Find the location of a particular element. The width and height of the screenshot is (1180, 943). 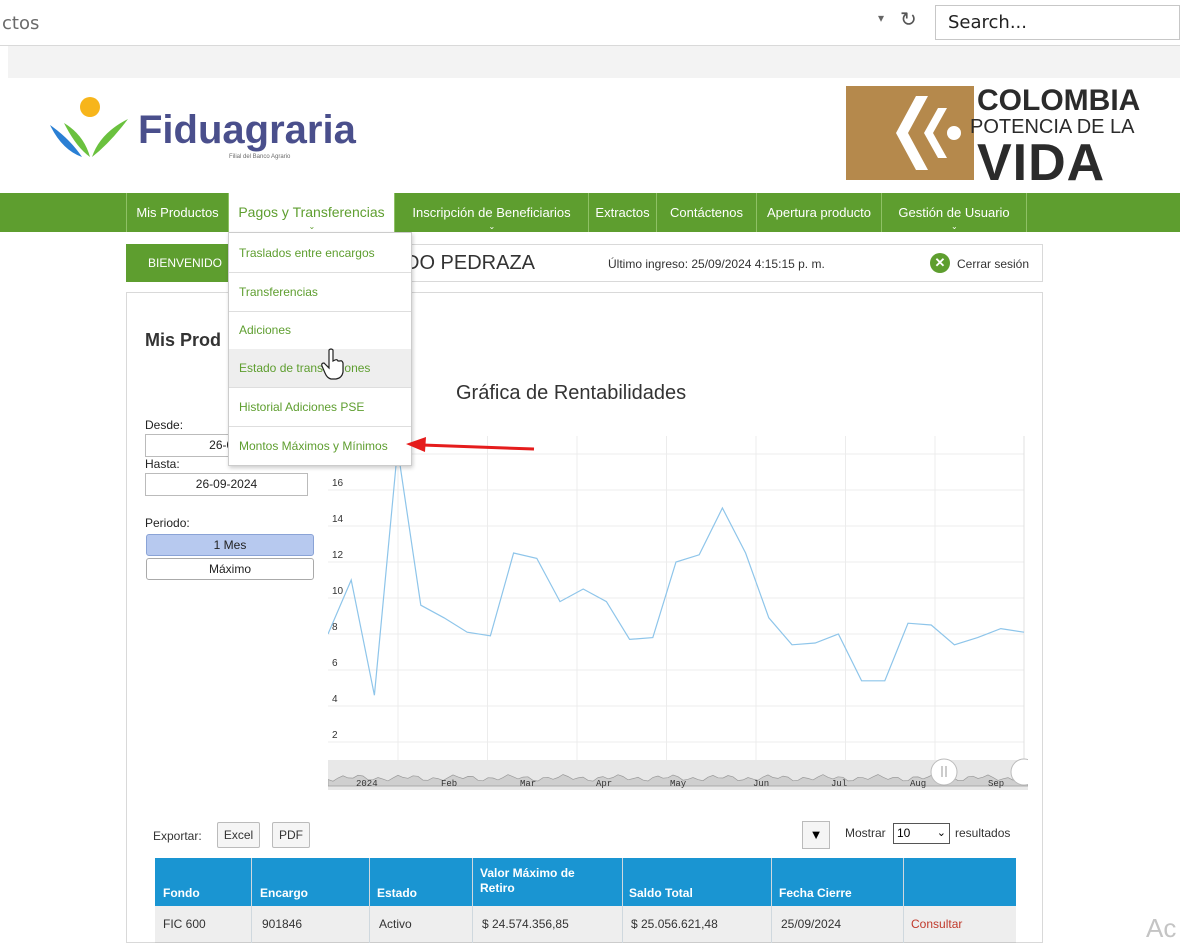

page-size-select: 10 ⌄ is located at coordinates (921, 833).